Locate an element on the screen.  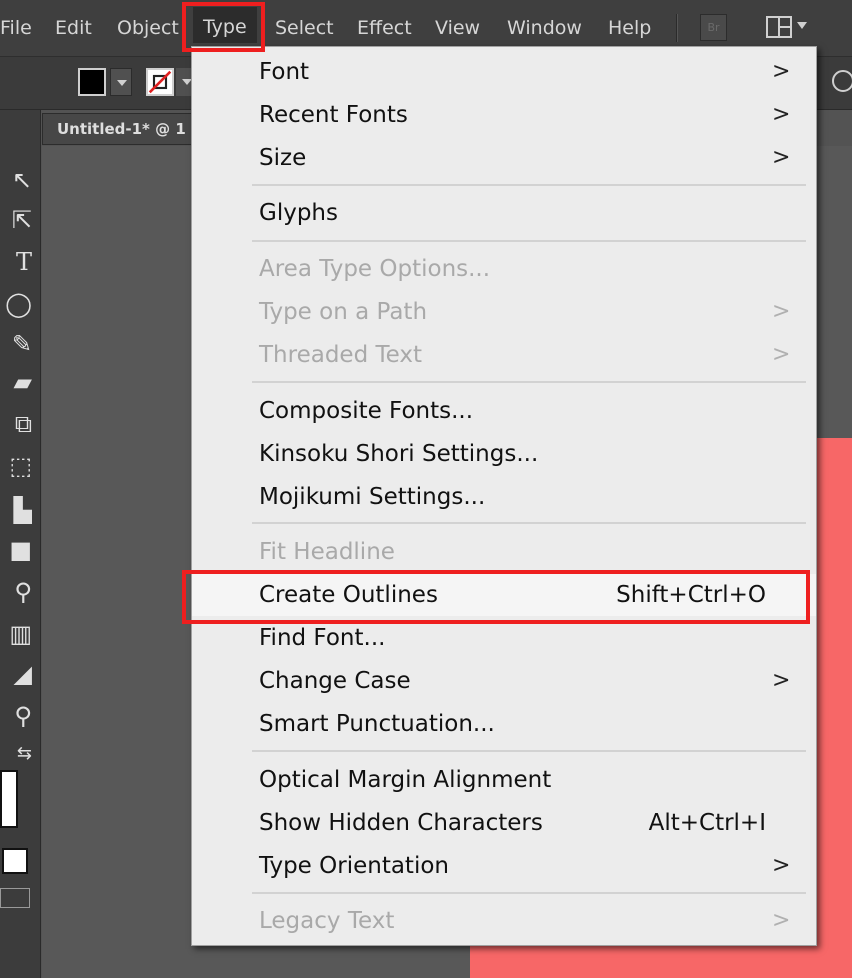
menu-item-fit-headline: Fit Headline is located at coordinates (504, 552).